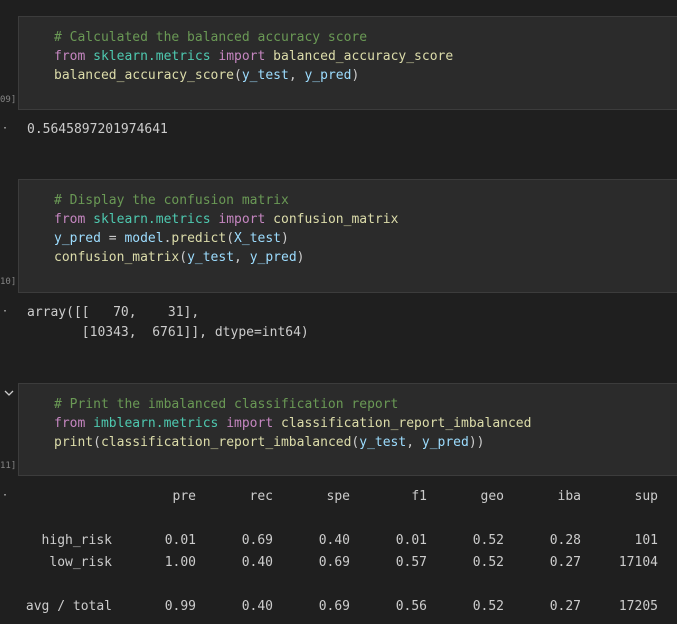 The height and width of the screenshot is (624, 677). I want to click on report-value: 0.57, so click(411, 562).